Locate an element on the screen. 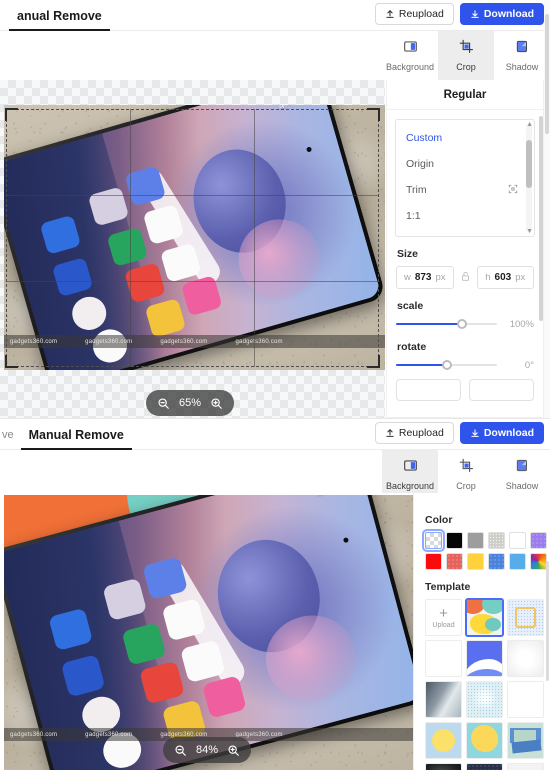  aspect-ratio-list: Custom Origin Trim 1:1 ▲ ▼ is located at coordinates (465, 178).